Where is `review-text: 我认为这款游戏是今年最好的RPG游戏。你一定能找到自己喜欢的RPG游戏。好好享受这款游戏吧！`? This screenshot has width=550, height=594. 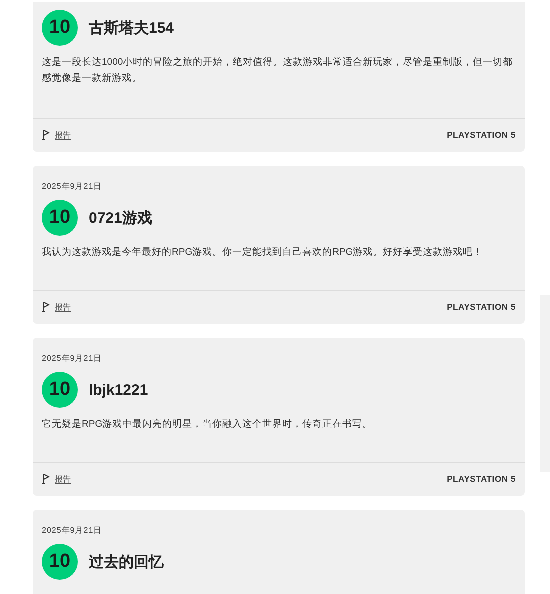 review-text: 我认为这款游戏是今年最好的RPG游戏。你一定能找到自己喜欢的RPG游戏。好好享受这款游戏吧！ is located at coordinates (263, 253).